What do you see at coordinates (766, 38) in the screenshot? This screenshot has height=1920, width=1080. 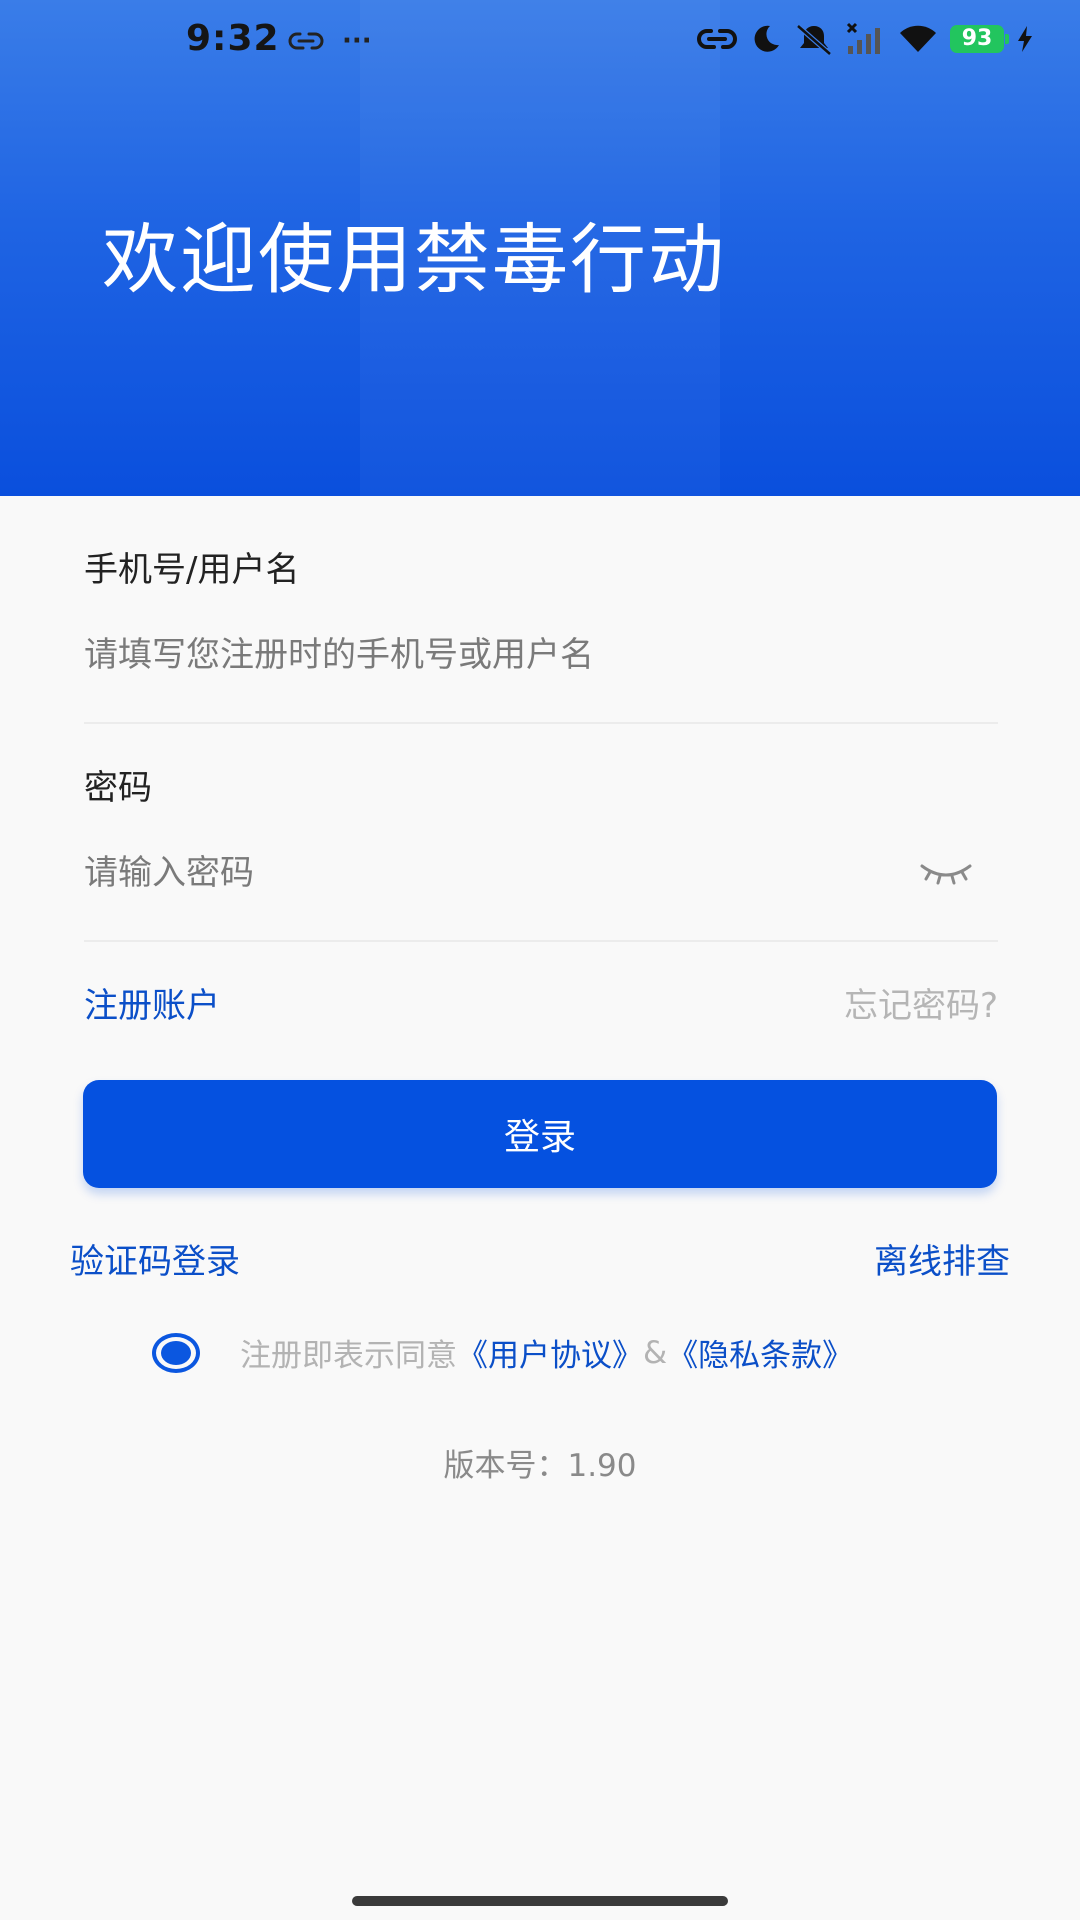 I see `do-not-disturb-moon-icon` at bounding box center [766, 38].